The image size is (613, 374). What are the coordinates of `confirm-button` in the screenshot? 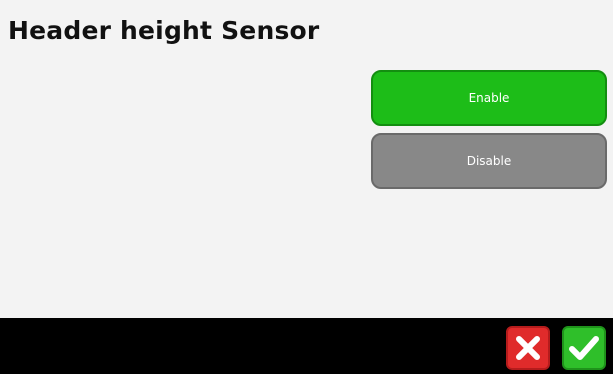 It's located at (584, 348).